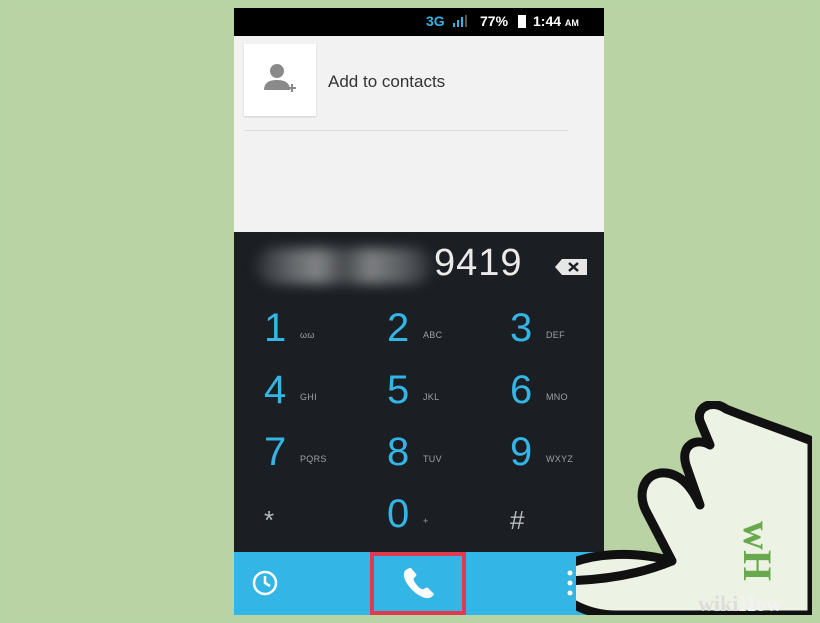 This screenshot has width=820, height=623. Describe the element at coordinates (694, 508) in the screenshot. I see `pointing-hand-icon: wH` at that location.